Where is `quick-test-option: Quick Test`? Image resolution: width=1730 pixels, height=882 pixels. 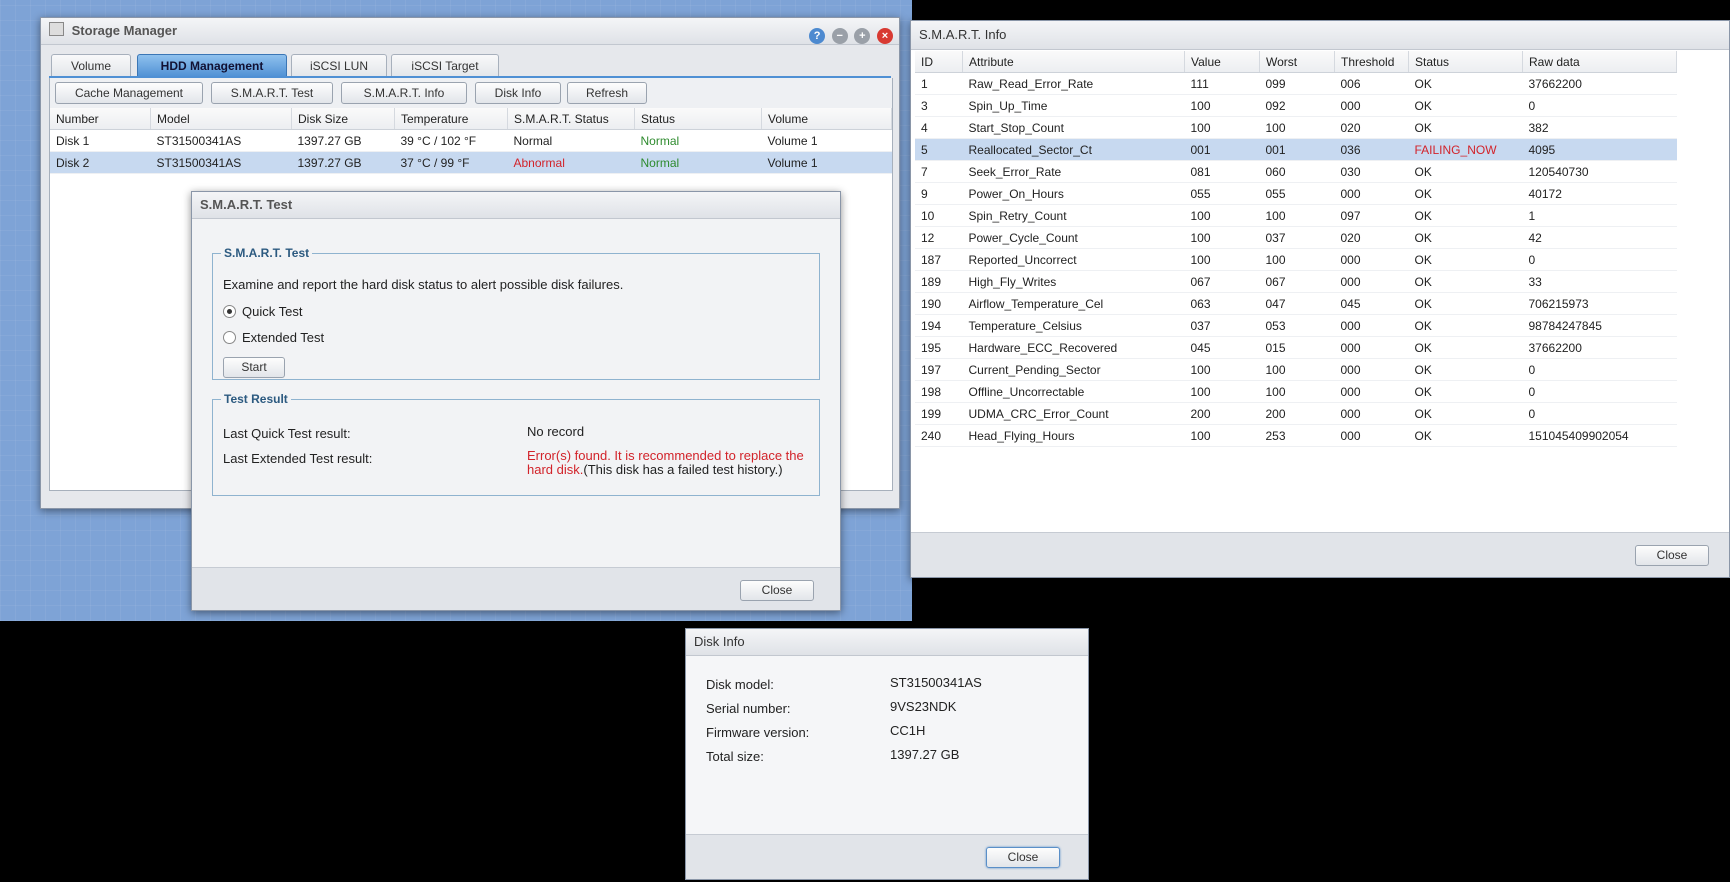 quick-test-option: Quick Test is located at coordinates (262, 311).